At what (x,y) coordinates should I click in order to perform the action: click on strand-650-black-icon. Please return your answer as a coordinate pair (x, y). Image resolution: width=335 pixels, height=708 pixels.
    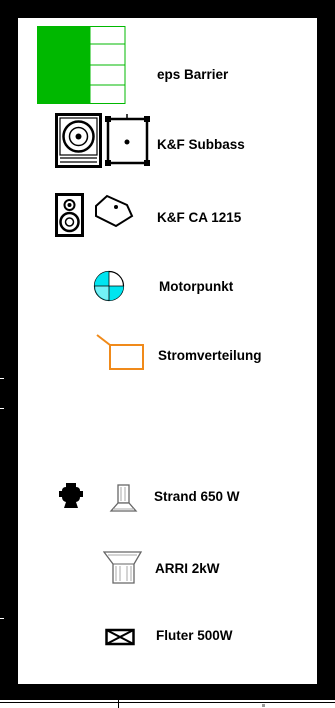
    Looking at the image, I should click on (71, 495).